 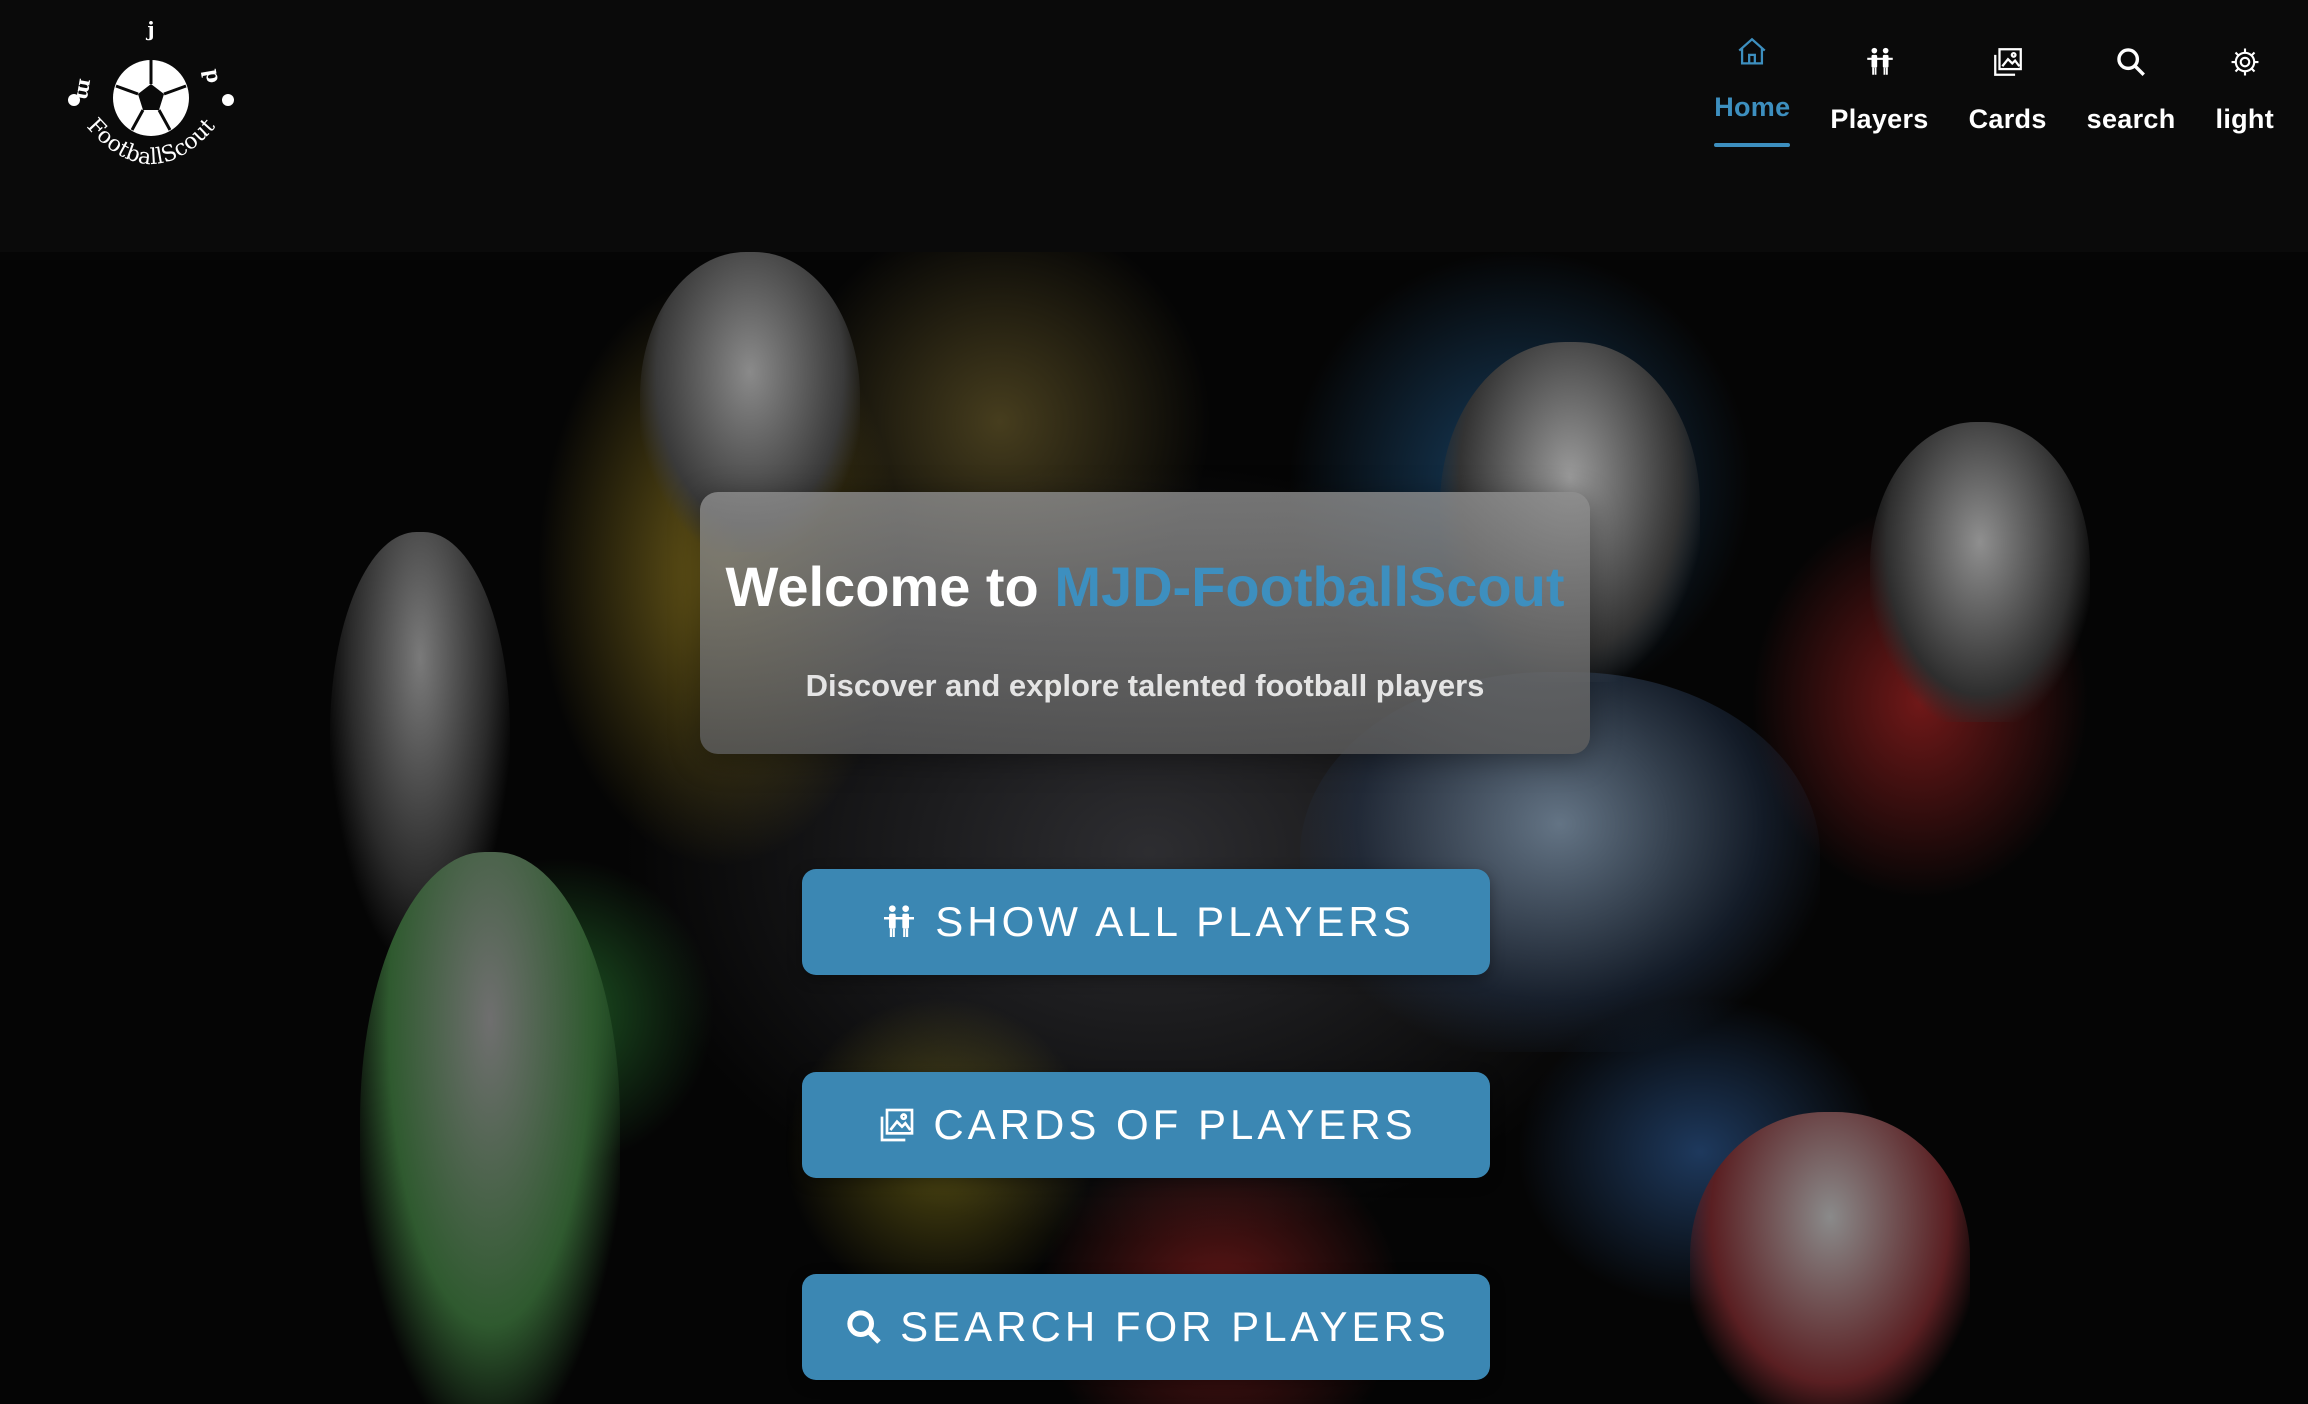 I want to click on player-figure-bottom-left, so click(x=490, y=1128).